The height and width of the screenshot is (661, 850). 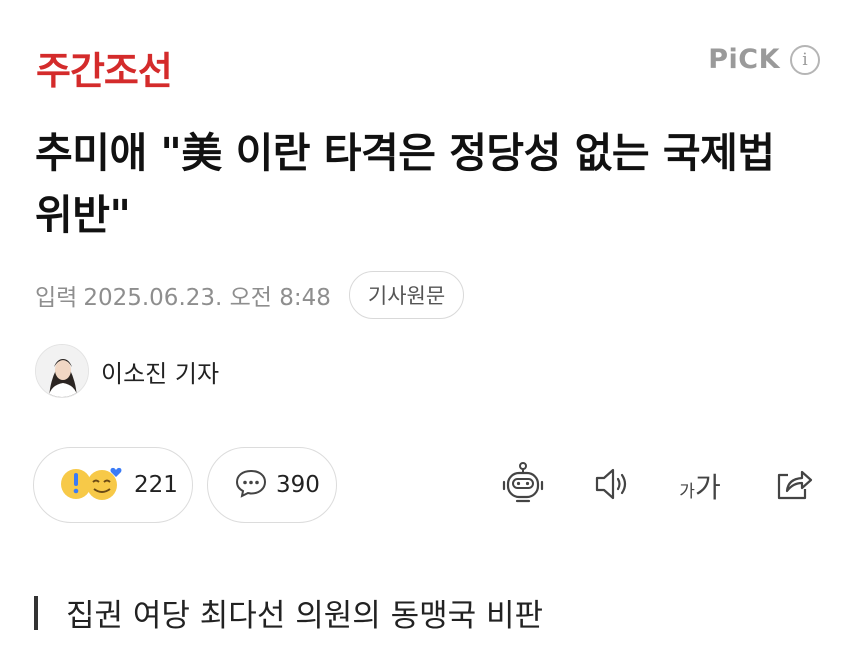 What do you see at coordinates (56, 298) in the screenshot?
I see `published-label: 입력` at bounding box center [56, 298].